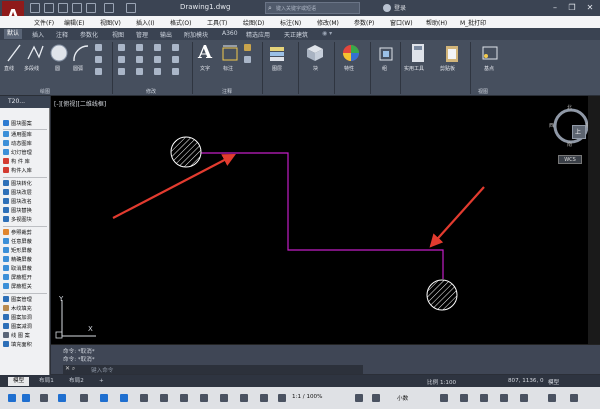 The height and width of the screenshot is (409, 600). Describe the element at coordinates (307, 397) in the screenshot. I see `viewport-scale: 1:1 / 100%` at that location.